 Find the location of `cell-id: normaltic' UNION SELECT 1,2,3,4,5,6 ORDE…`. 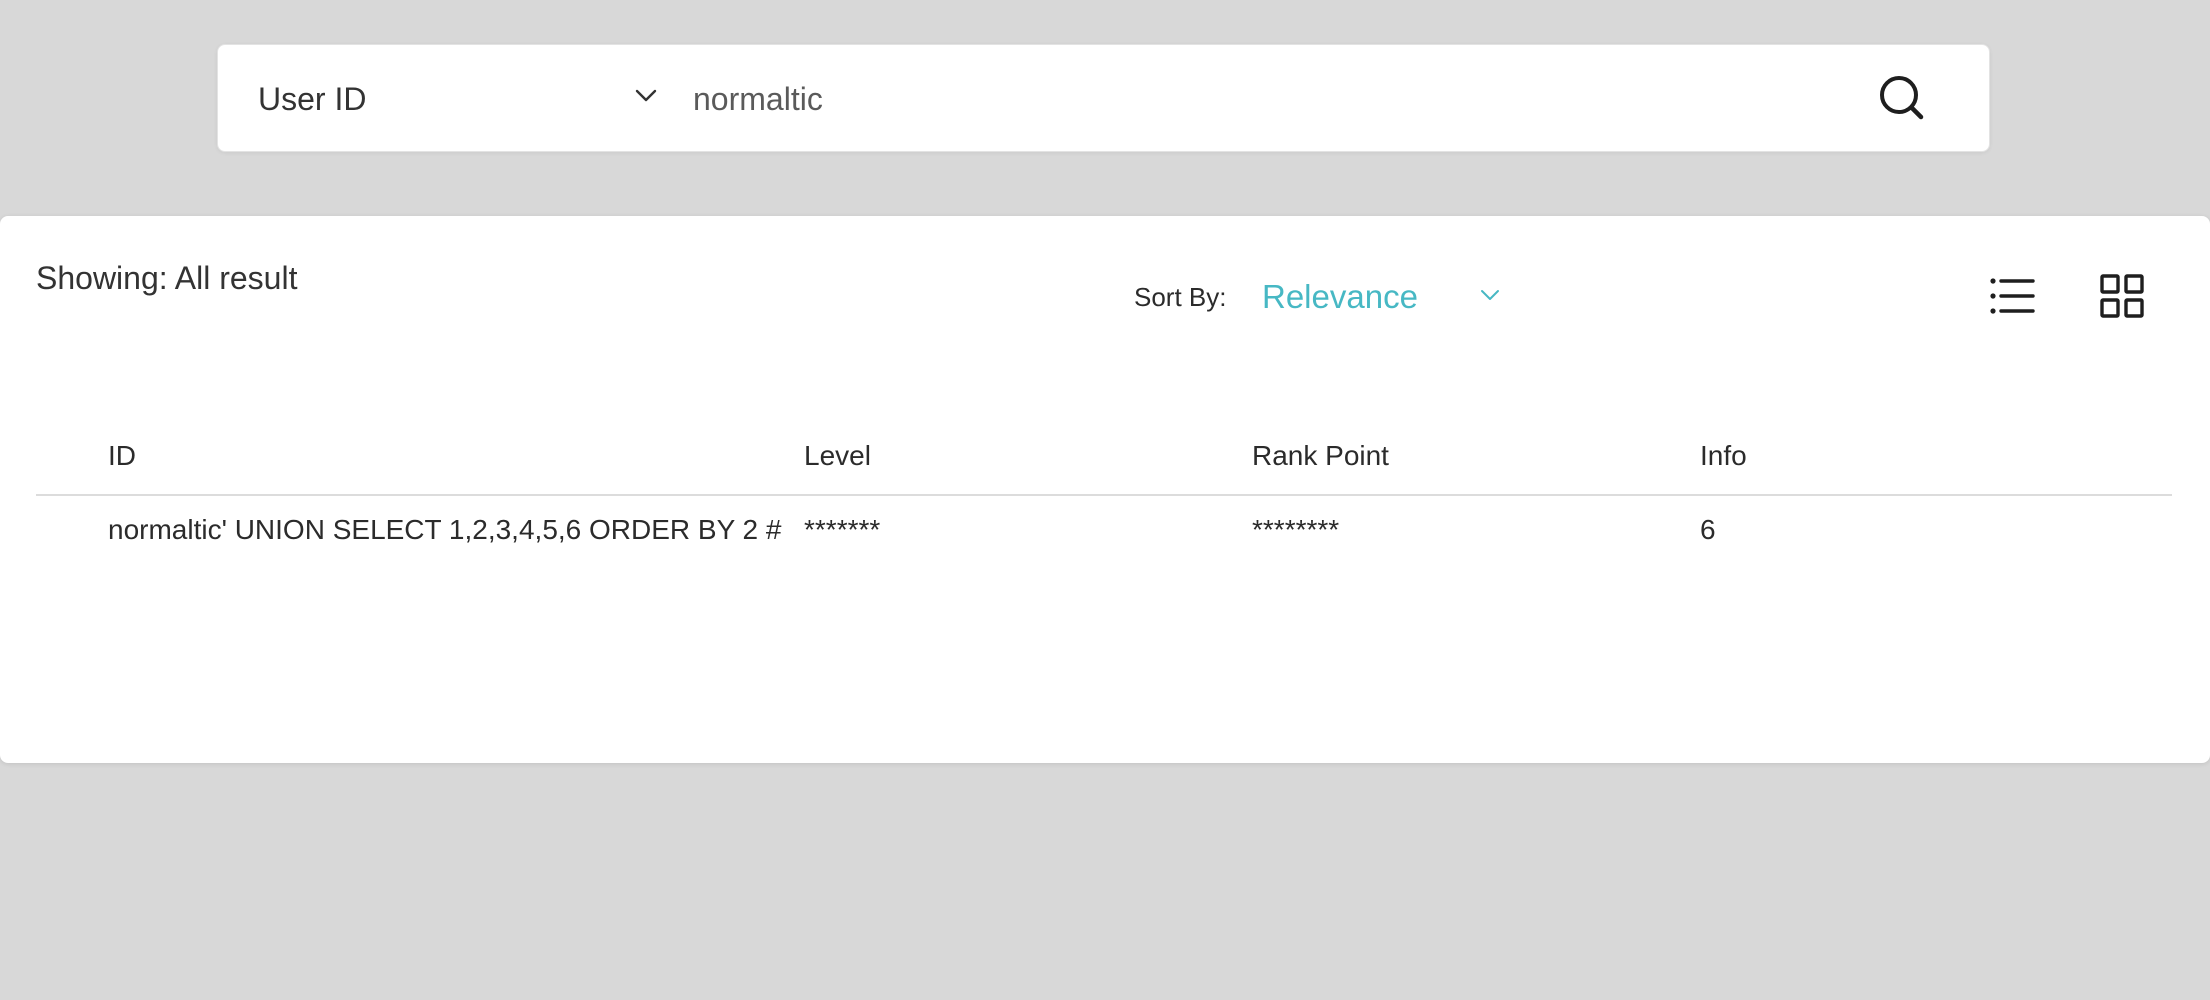

cell-id: normaltic' UNION SELECT 1,2,3,4,5,6 ORDE… is located at coordinates (445, 529).